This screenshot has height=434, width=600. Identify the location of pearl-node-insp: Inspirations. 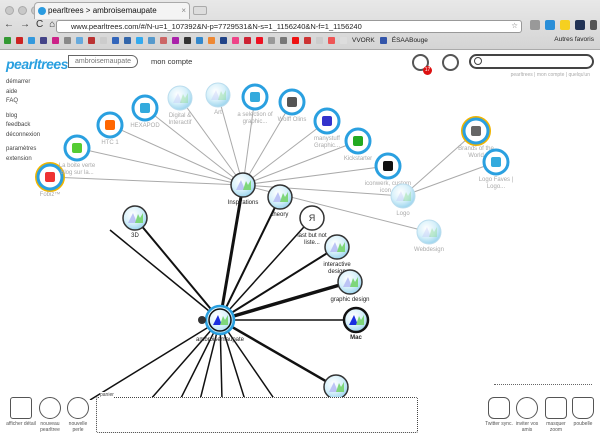
(243, 189).